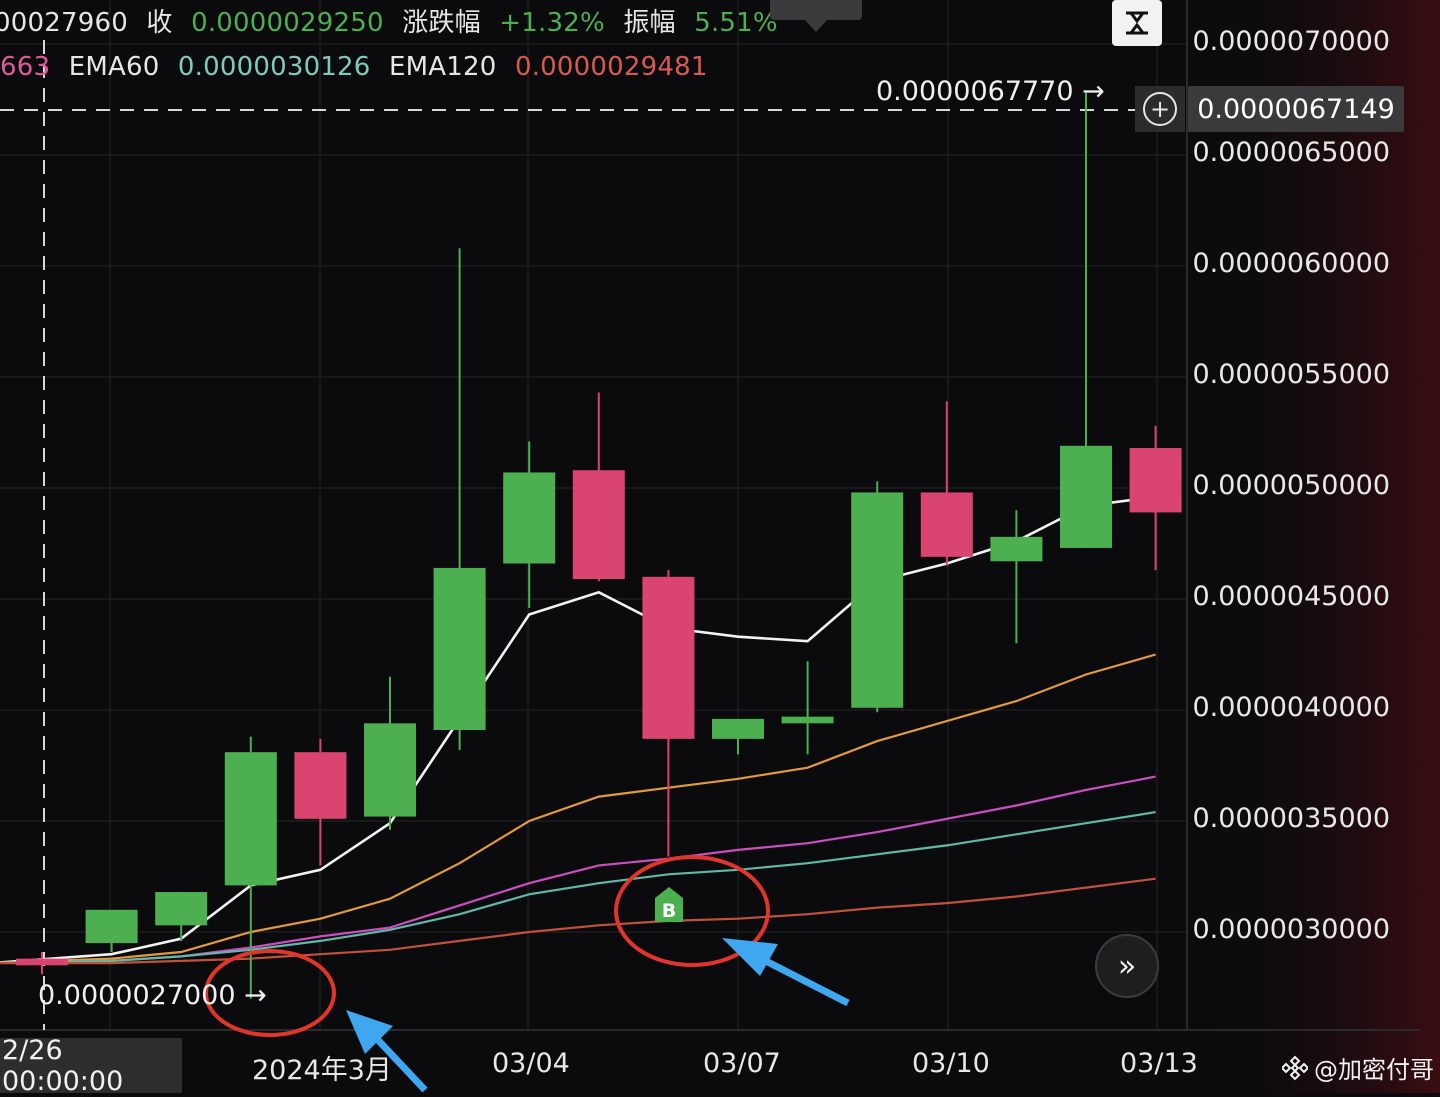 Image resolution: width=1440 pixels, height=1097 pixels. I want to click on top-tooltip-pointer, so click(816, 26).